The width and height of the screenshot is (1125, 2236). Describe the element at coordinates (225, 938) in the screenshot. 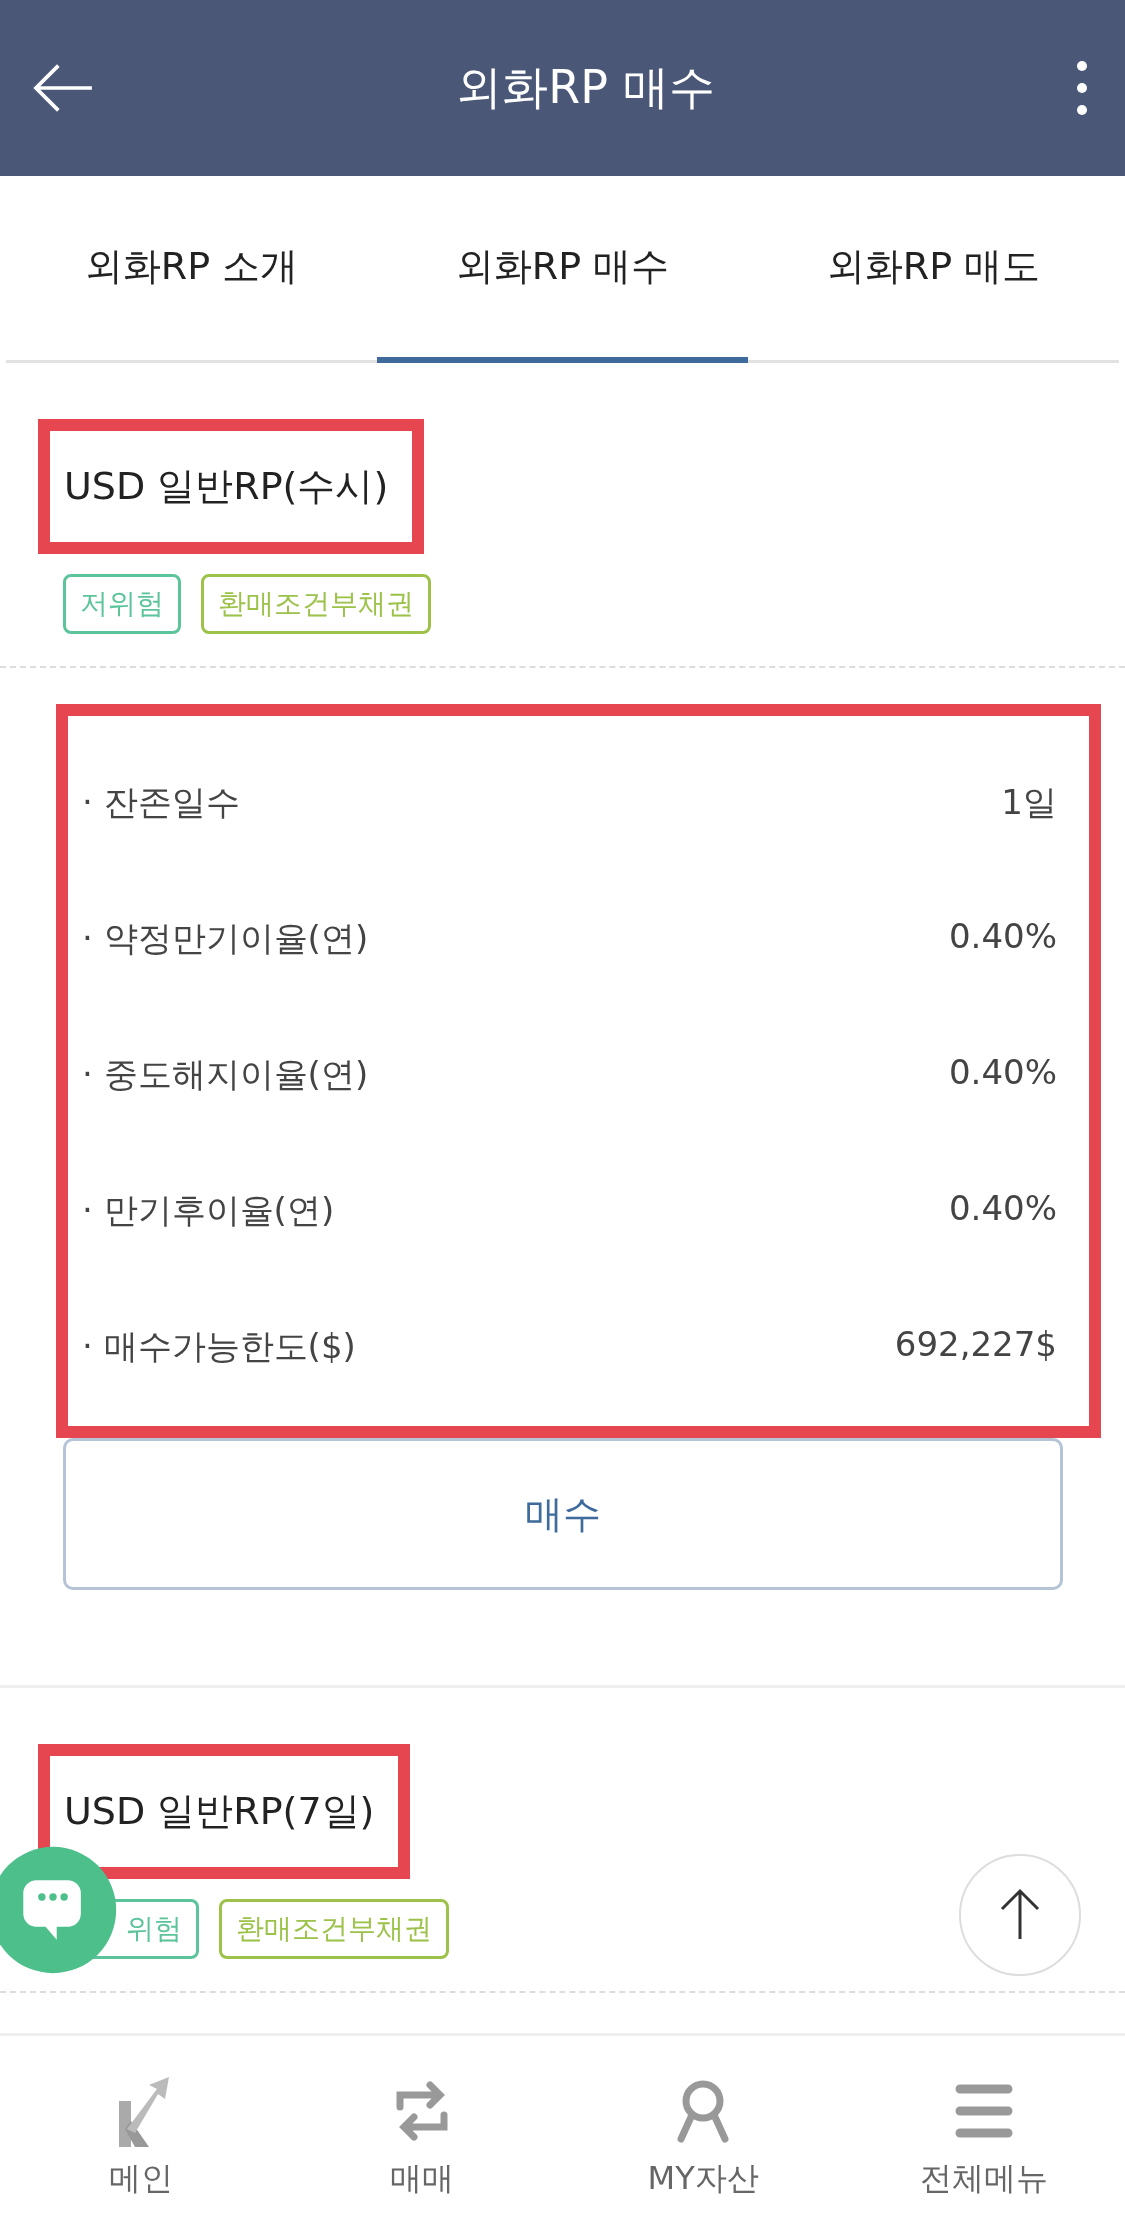

I see `detail-label: · 약정만기이율(연)` at that location.